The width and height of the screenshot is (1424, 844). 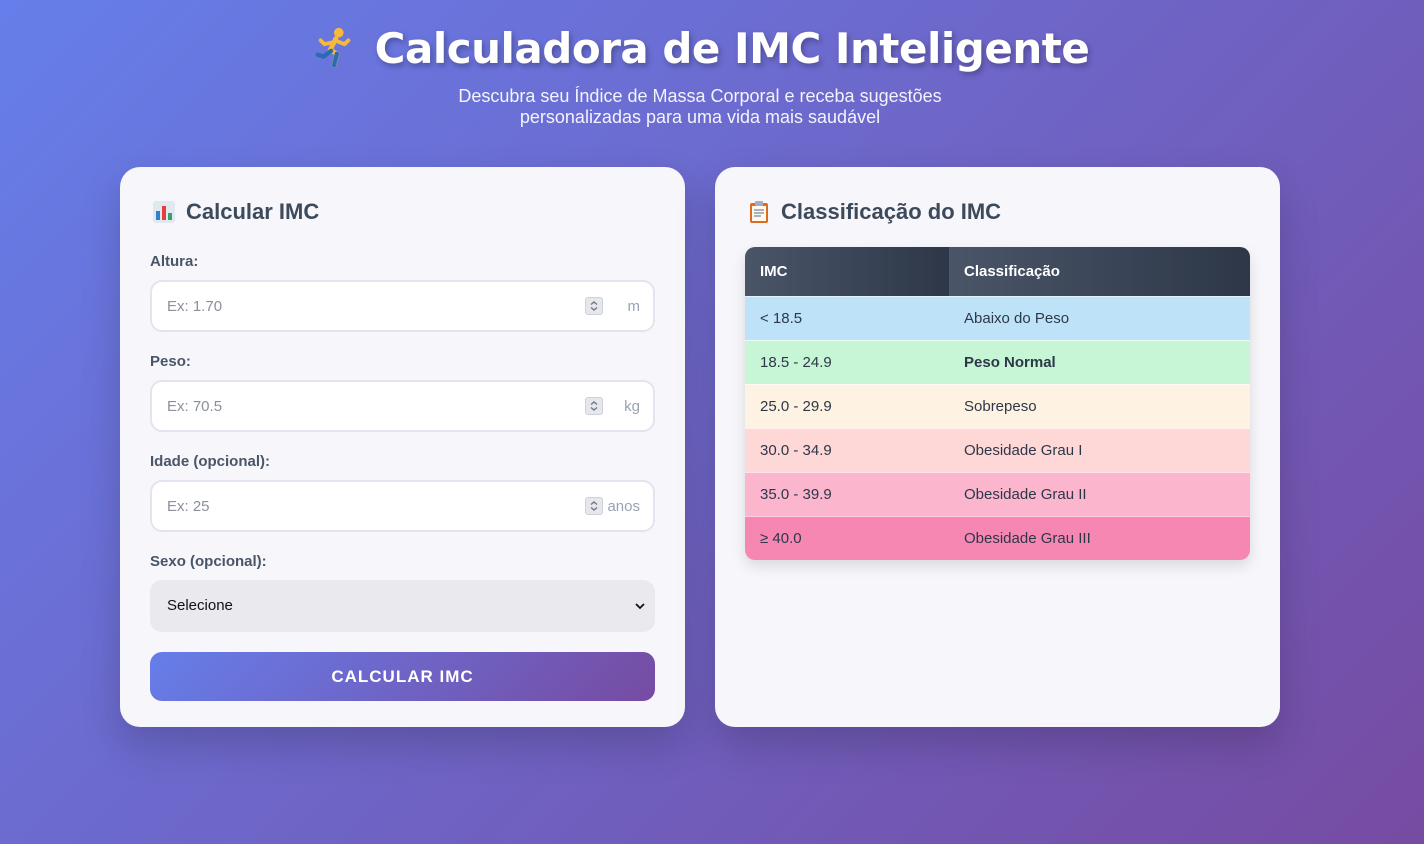 I want to click on imc-range-cell: ≥ 40.0, so click(x=781, y=538).